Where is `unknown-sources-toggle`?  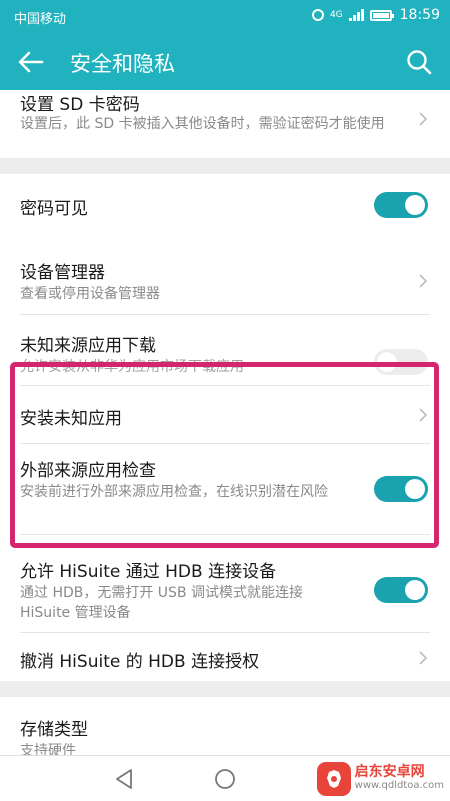
unknown-sources-toggle is located at coordinates (401, 362).